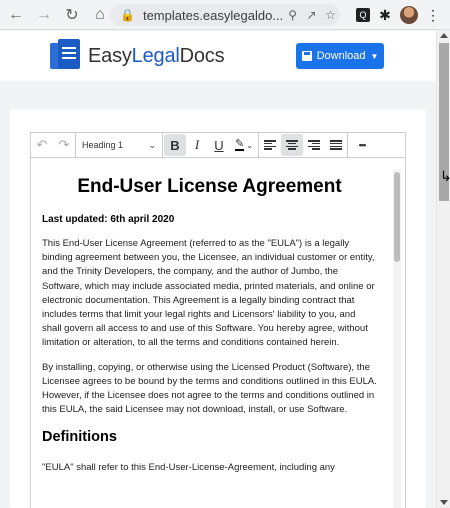 This screenshot has height=508, width=450. I want to click on document-title: End-User License Agreement, so click(209, 187).